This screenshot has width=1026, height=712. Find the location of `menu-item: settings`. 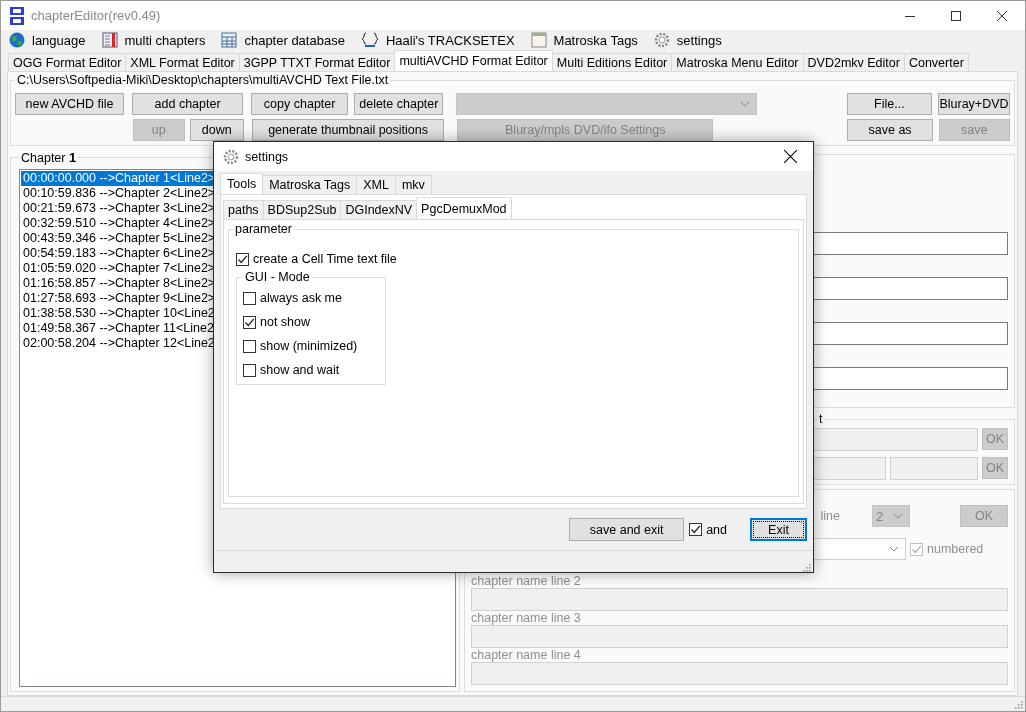

menu-item: settings is located at coordinates (687, 40).